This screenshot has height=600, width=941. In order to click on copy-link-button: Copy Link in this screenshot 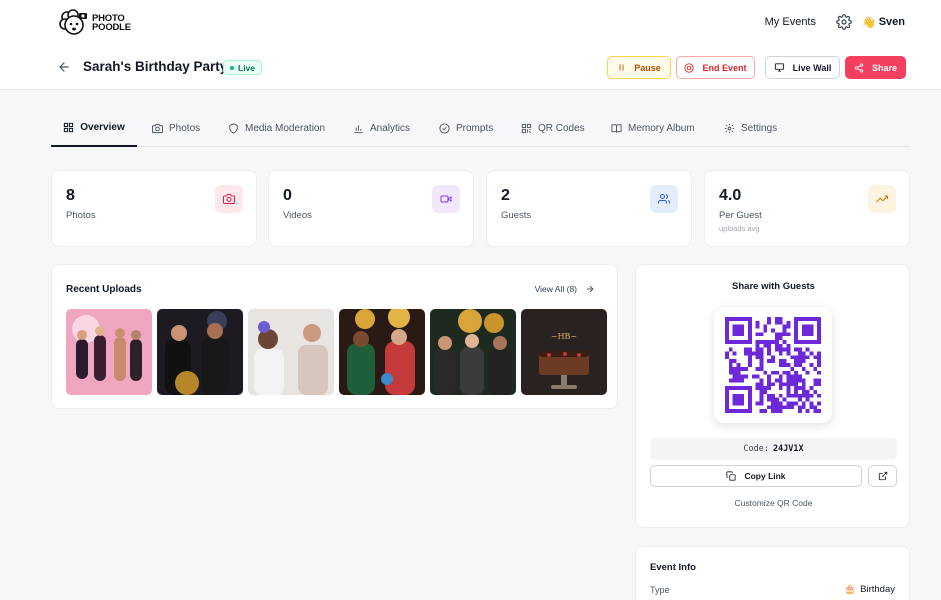, I will do `click(756, 476)`.